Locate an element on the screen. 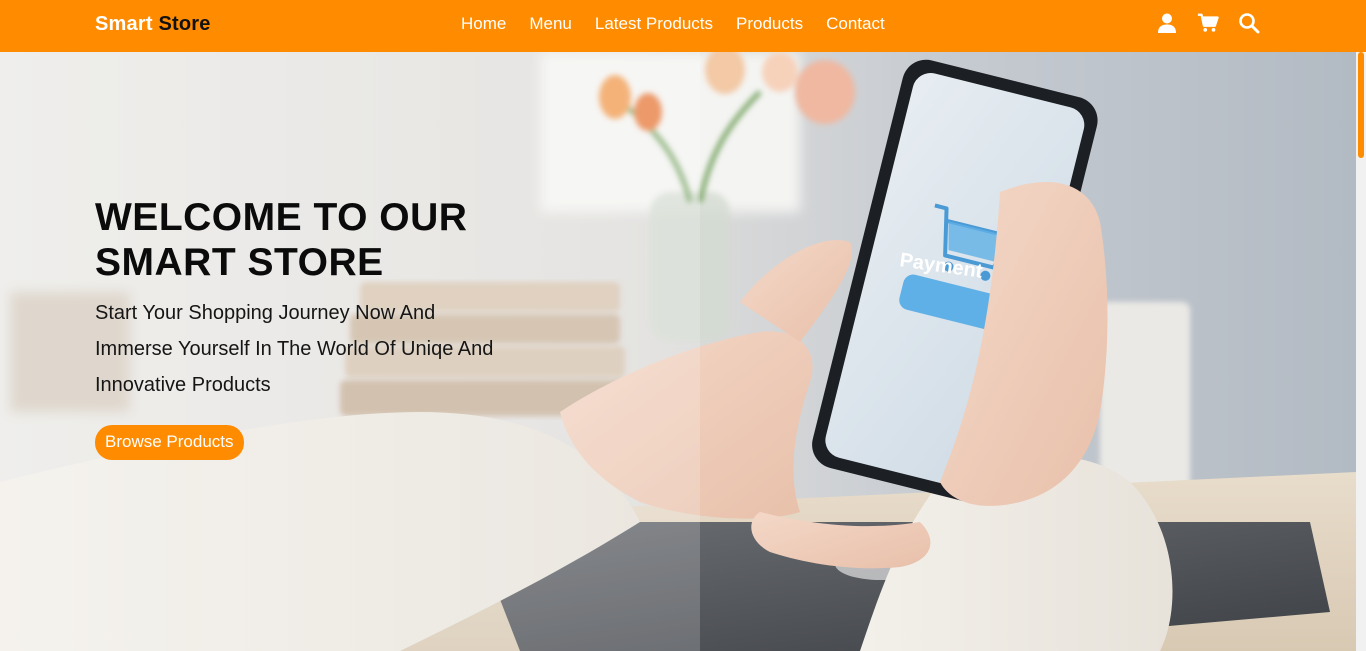 This screenshot has width=1366, height=651. nav-link-latest-products: Latest Products is located at coordinates (654, 24).